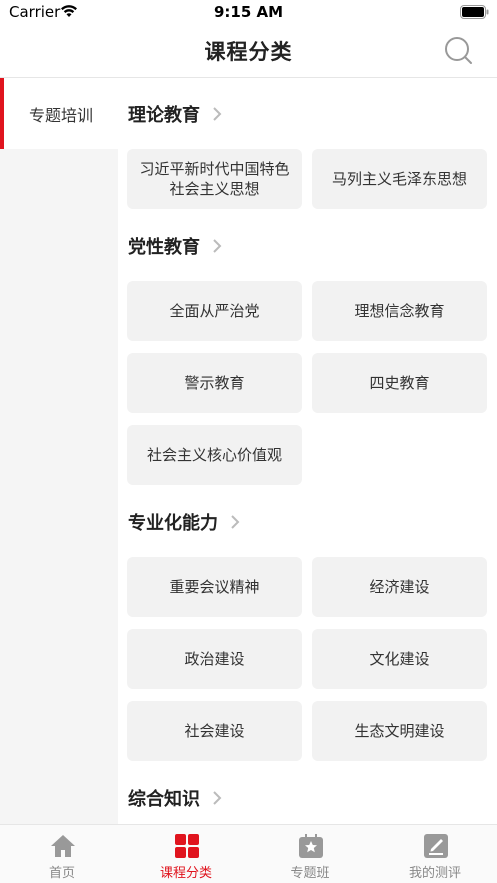 The image size is (497, 883). I want to click on card-label: 全面从严治党, so click(214, 311).